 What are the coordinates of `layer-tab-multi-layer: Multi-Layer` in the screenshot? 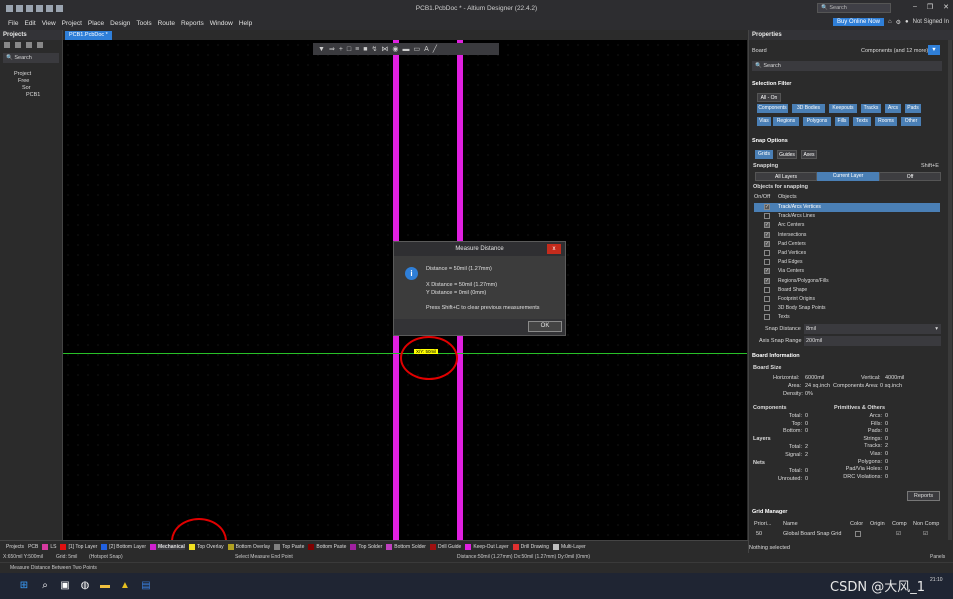 It's located at (569, 546).